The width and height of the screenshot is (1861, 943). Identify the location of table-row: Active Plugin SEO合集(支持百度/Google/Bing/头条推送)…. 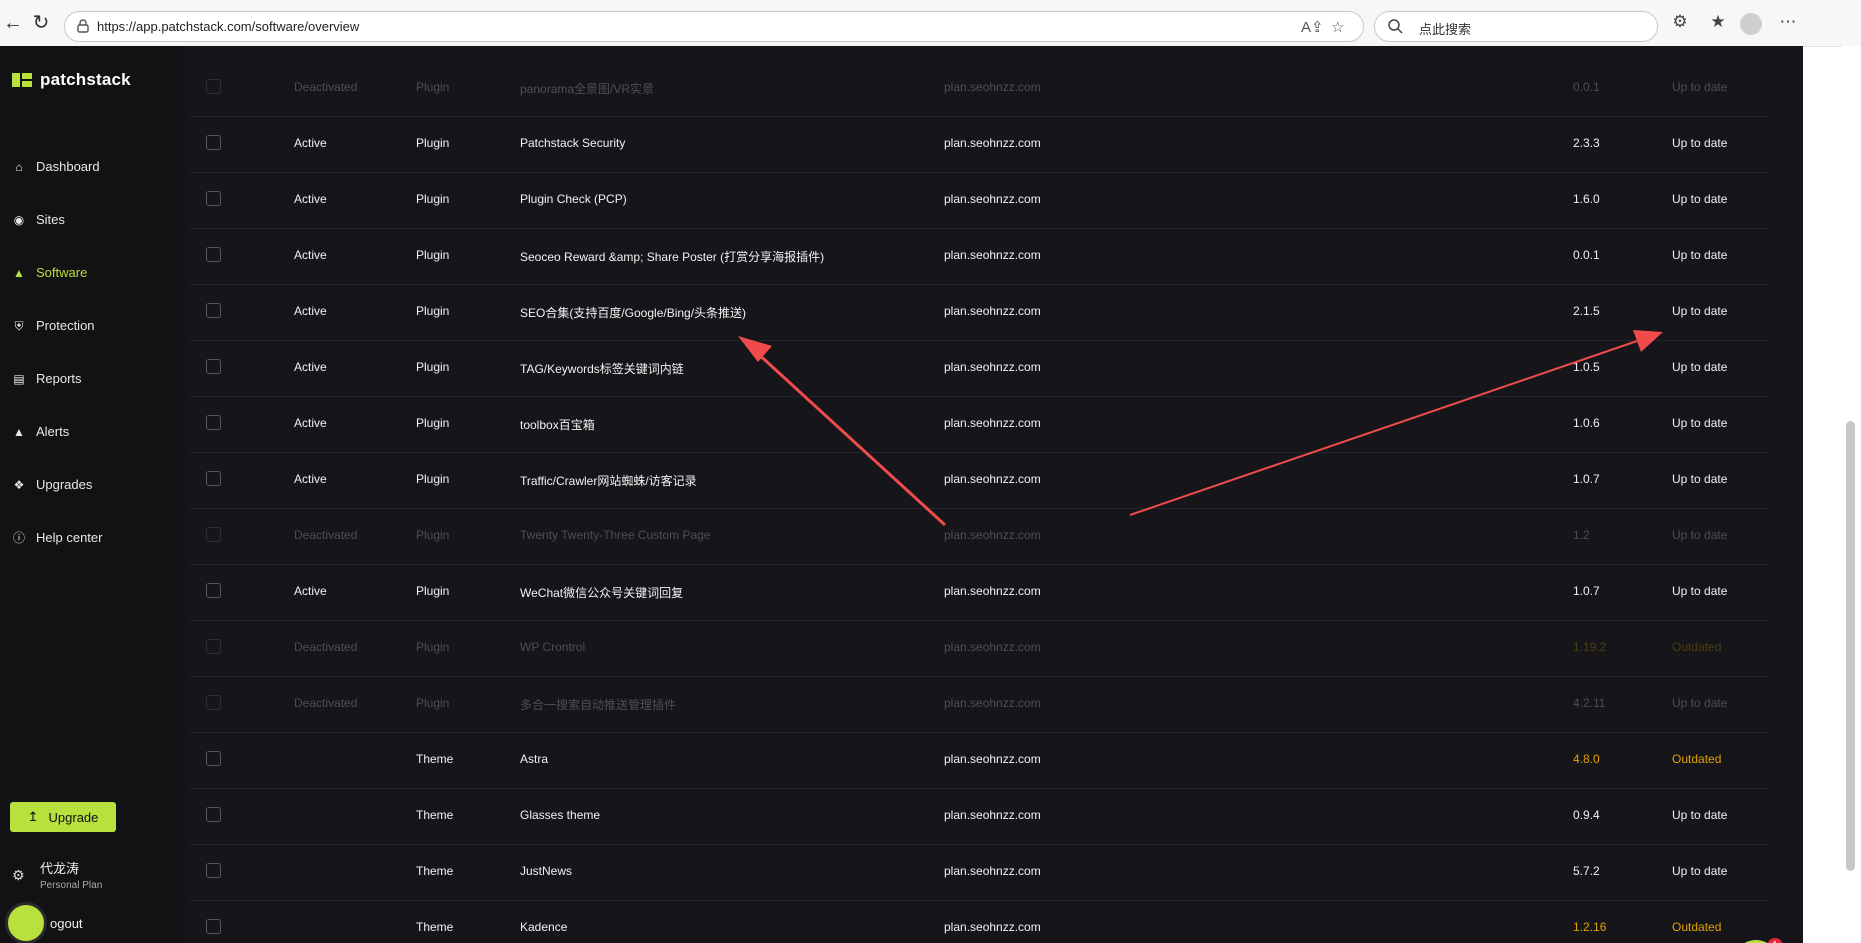
(979, 312).